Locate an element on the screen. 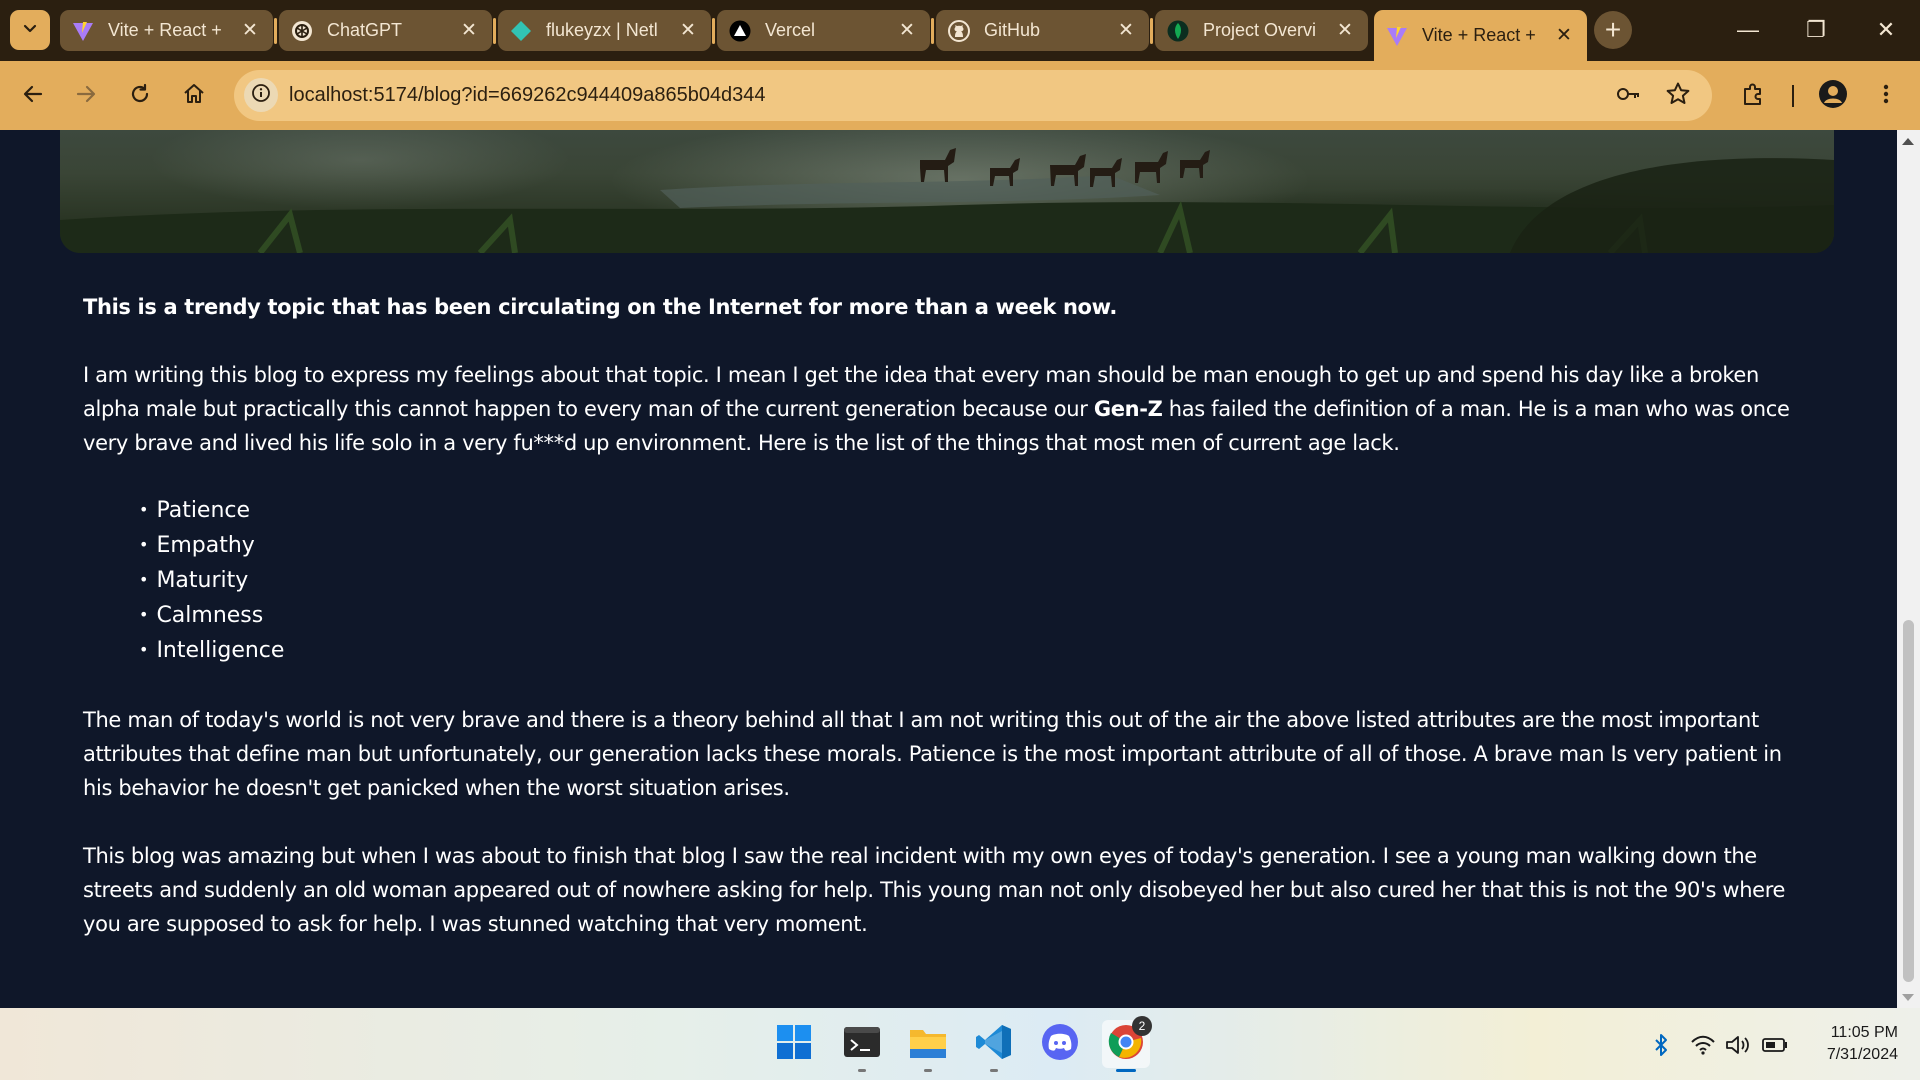 Image resolution: width=1920 pixels, height=1080 pixels. new-tab-button: + is located at coordinates (1613, 30).